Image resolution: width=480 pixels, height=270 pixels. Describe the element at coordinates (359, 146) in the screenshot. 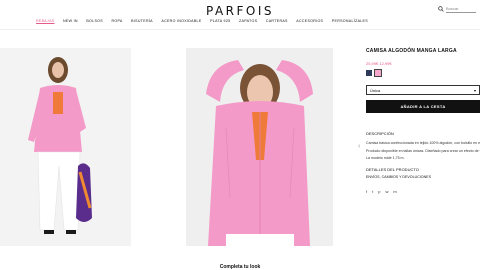

I see `gallery-prev-chevron-icon: ‹` at that location.